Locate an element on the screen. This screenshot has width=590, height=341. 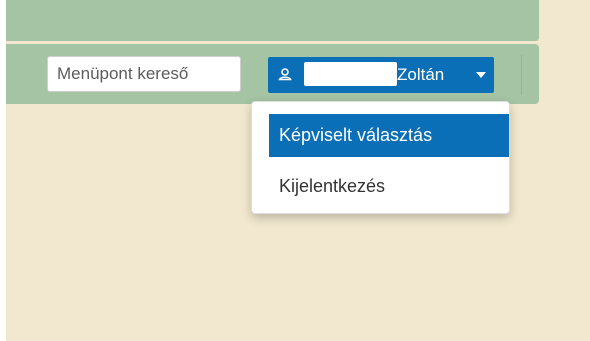
user-menu-button: Zoltán is located at coordinates (381, 75).